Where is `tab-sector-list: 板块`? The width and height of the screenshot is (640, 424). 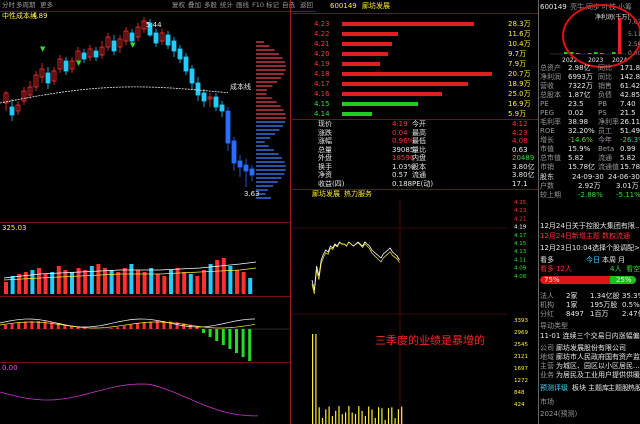 tab-sector-list: 板块 is located at coordinates (579, 388).